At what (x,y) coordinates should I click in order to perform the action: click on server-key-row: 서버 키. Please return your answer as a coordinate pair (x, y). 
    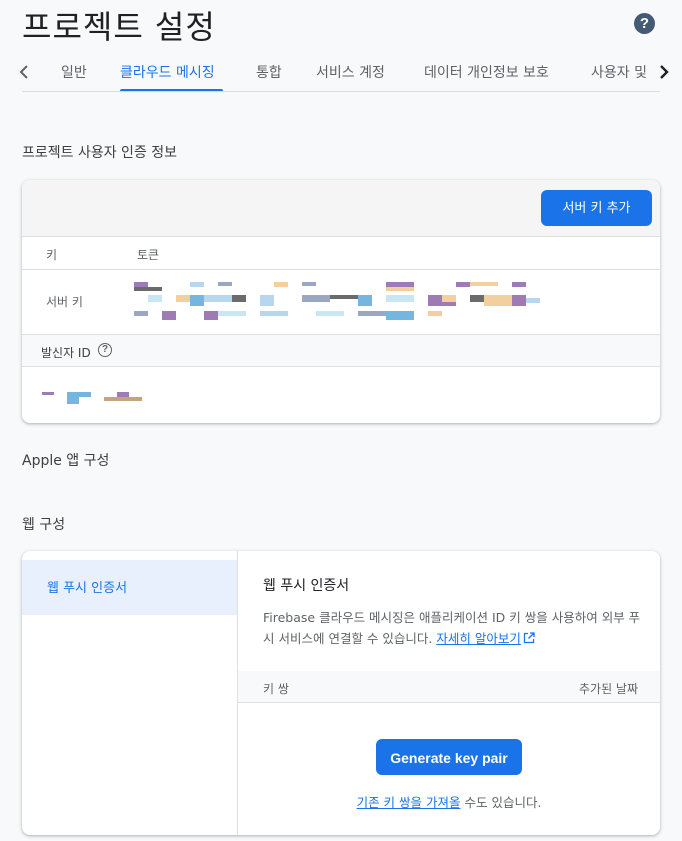
    Looking at the image, I should click on (341, 302).